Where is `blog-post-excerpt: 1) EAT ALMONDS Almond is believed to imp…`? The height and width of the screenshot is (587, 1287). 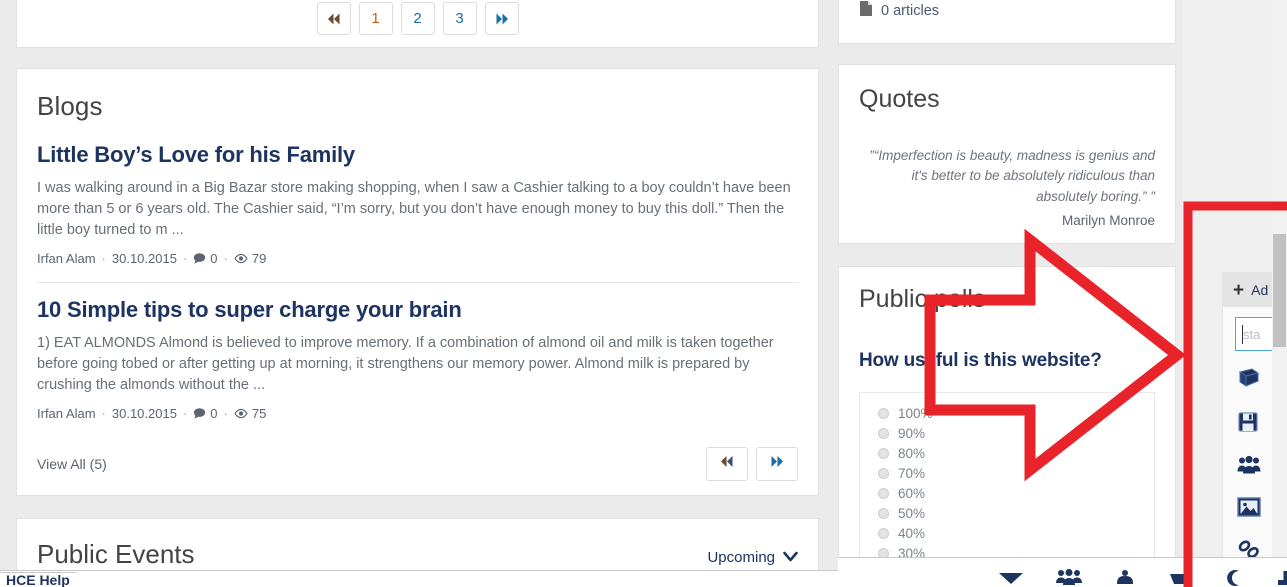 blog-post-excerpt: 1) EAT ALMONDS Almond is believed to imp… is located at coordinates (405, 364).